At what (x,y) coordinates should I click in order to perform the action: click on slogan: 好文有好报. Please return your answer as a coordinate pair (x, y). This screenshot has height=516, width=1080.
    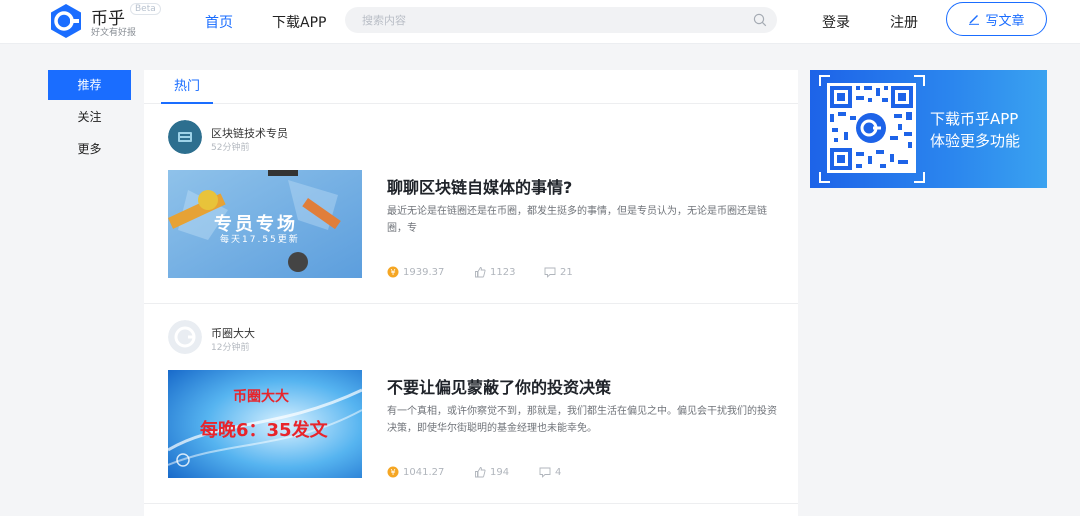
    Looking at the image, I should click on (114, 33).